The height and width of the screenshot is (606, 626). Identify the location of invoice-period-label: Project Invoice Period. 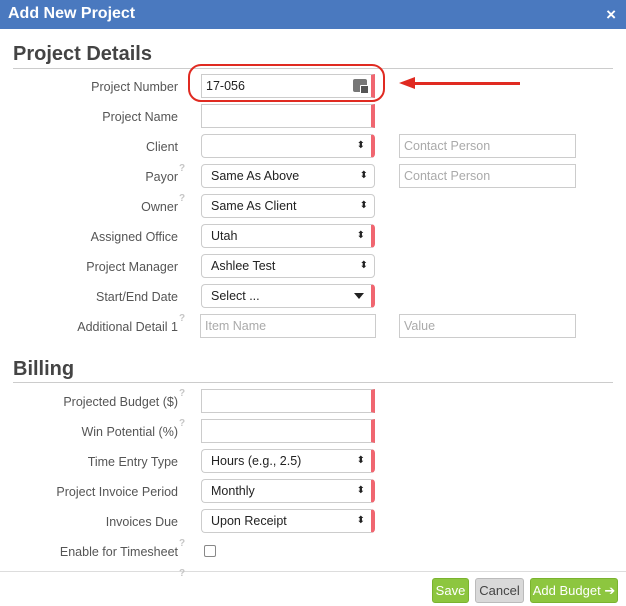
(117, 492).